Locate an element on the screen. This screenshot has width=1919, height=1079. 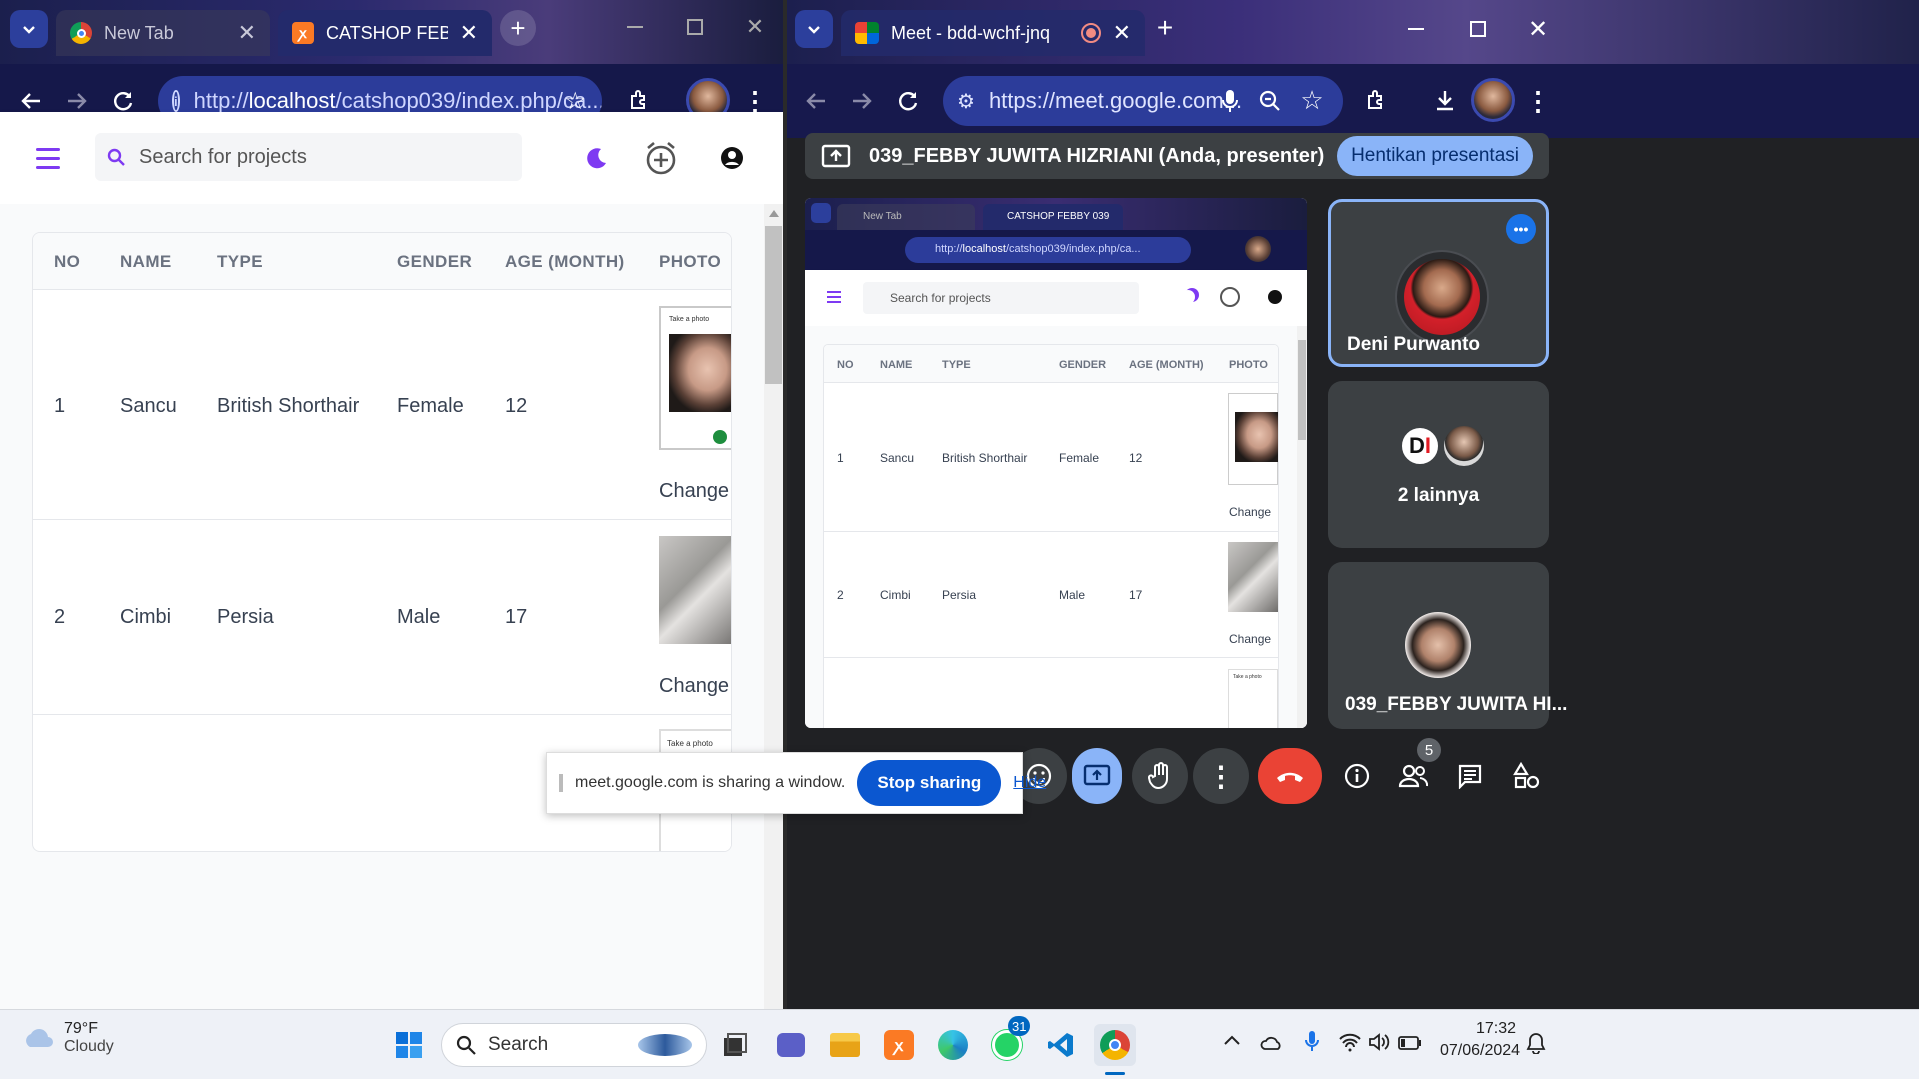
reload-icon is located at coordinates (908, 101).